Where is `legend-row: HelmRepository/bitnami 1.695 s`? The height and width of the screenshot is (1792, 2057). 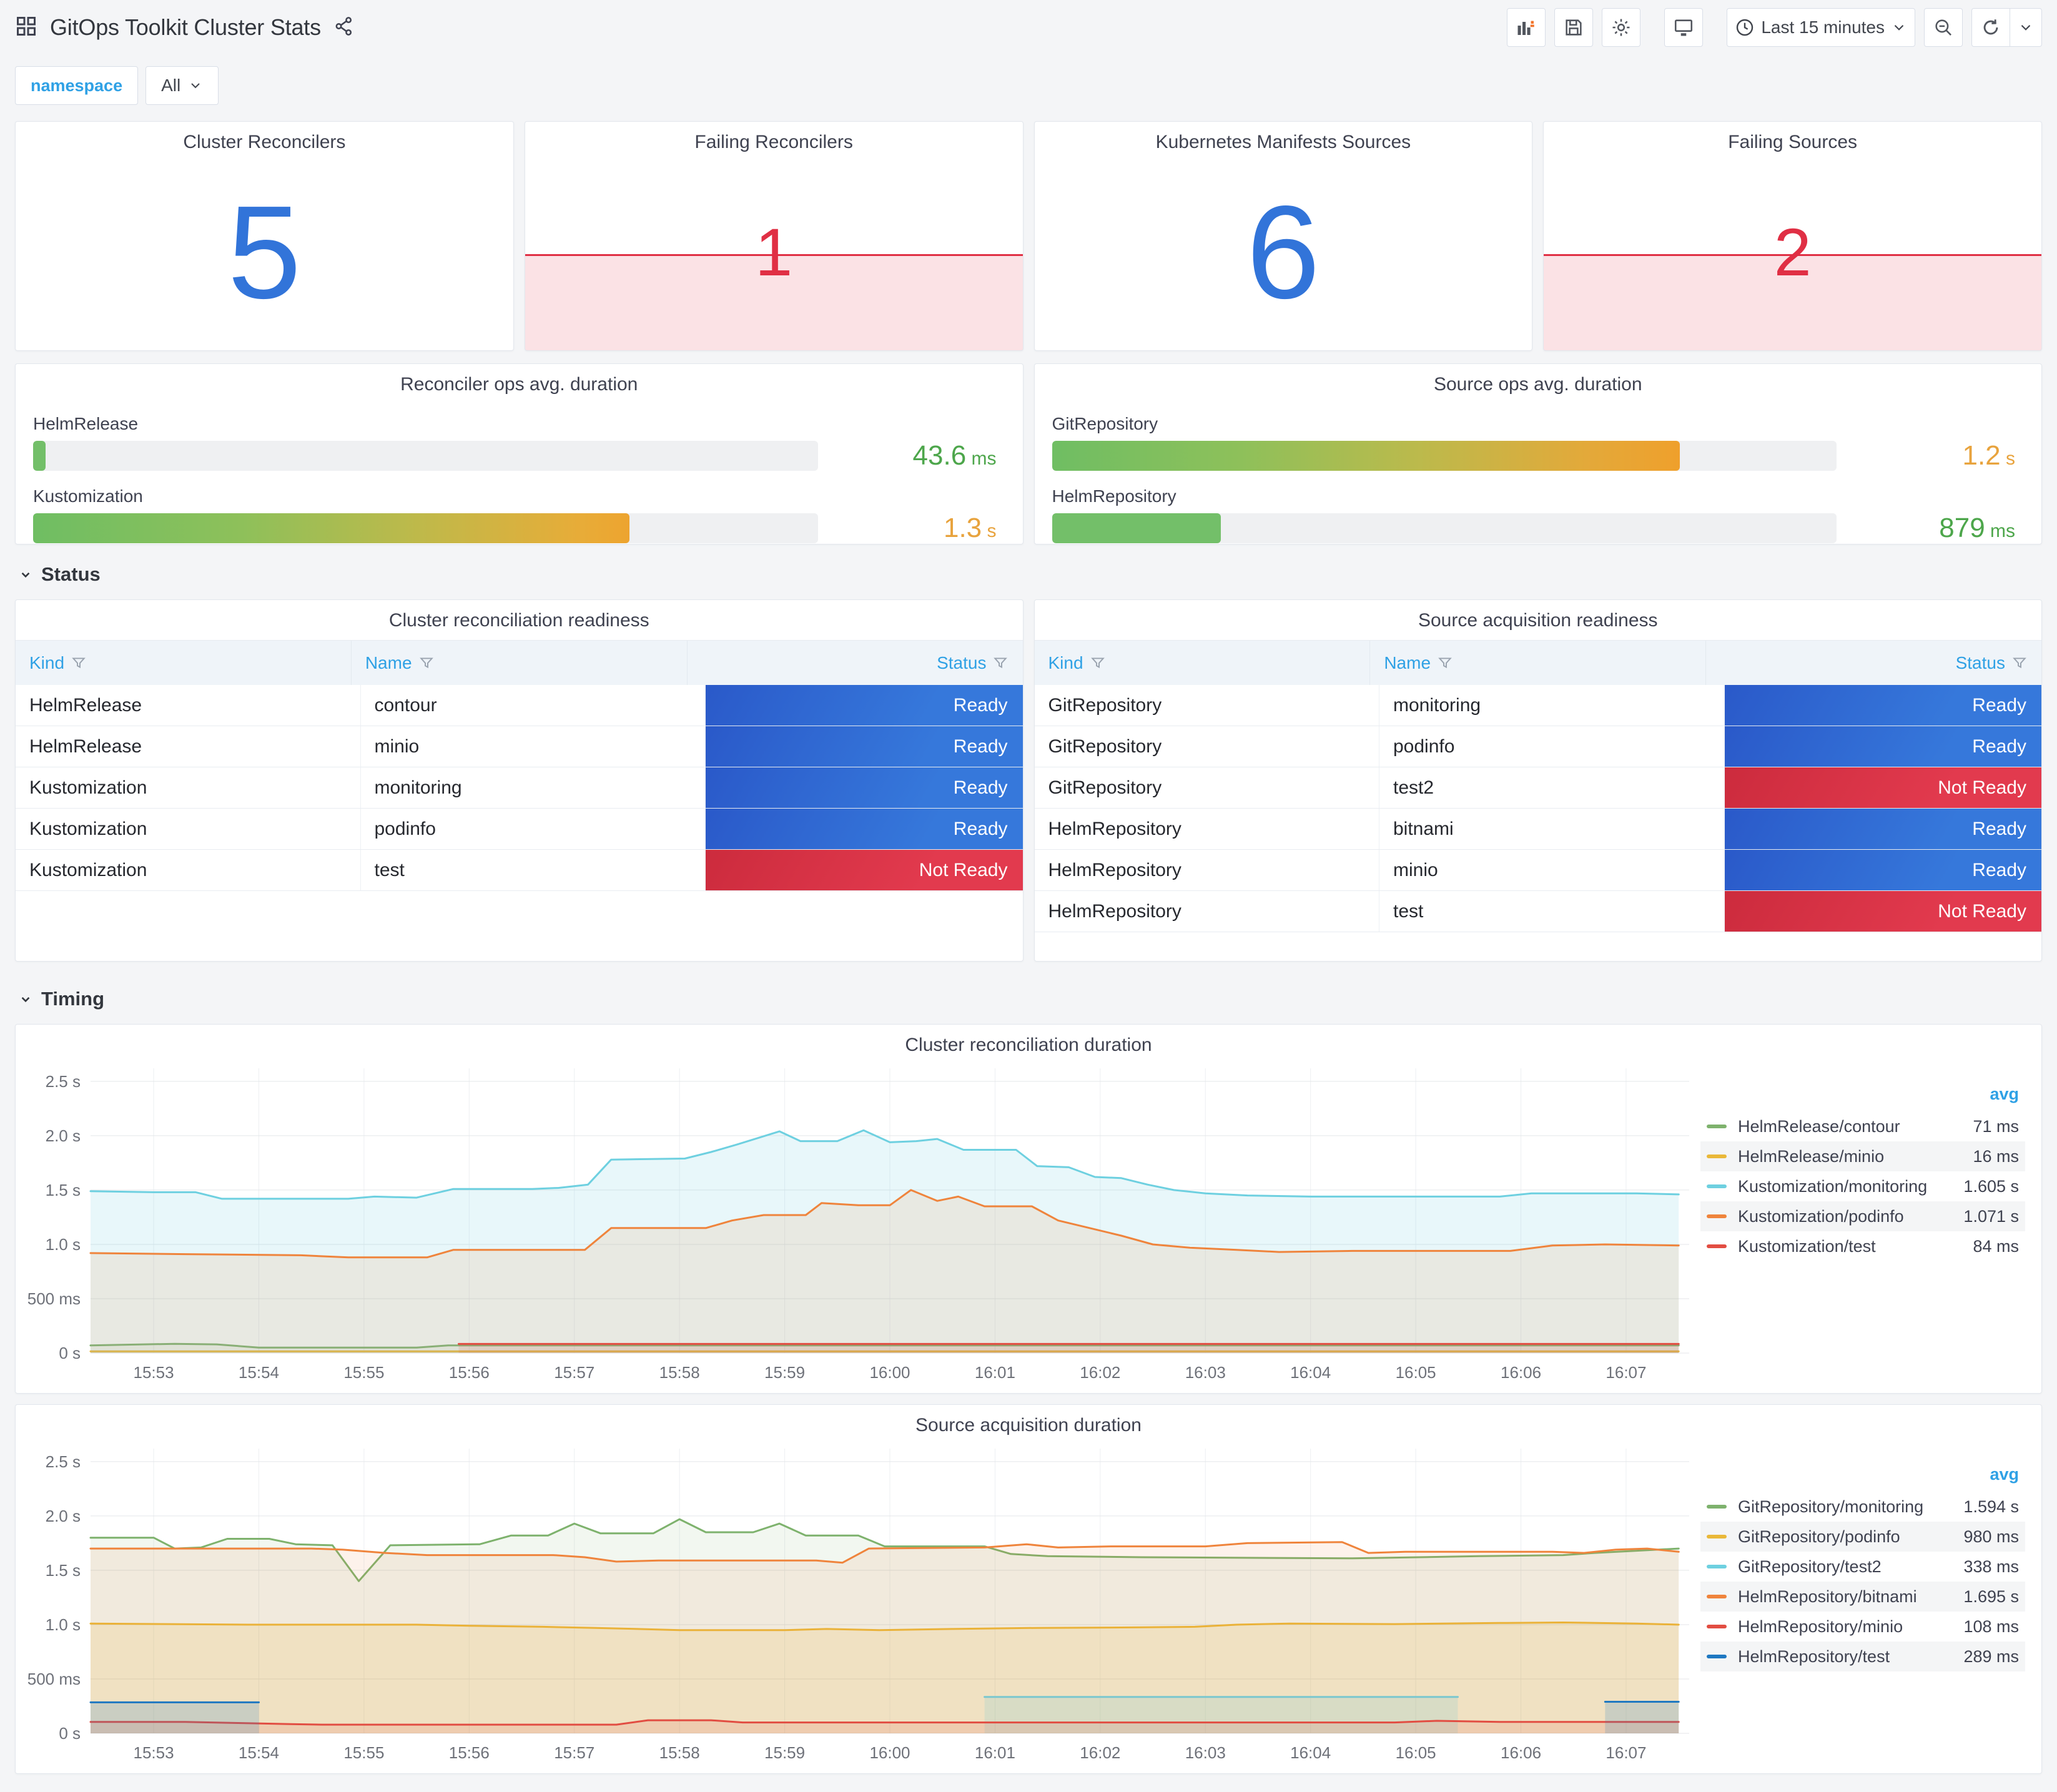
legend-row: HelmRepository/bitnami 1.695 s is located at coordinates (1862, 1597).